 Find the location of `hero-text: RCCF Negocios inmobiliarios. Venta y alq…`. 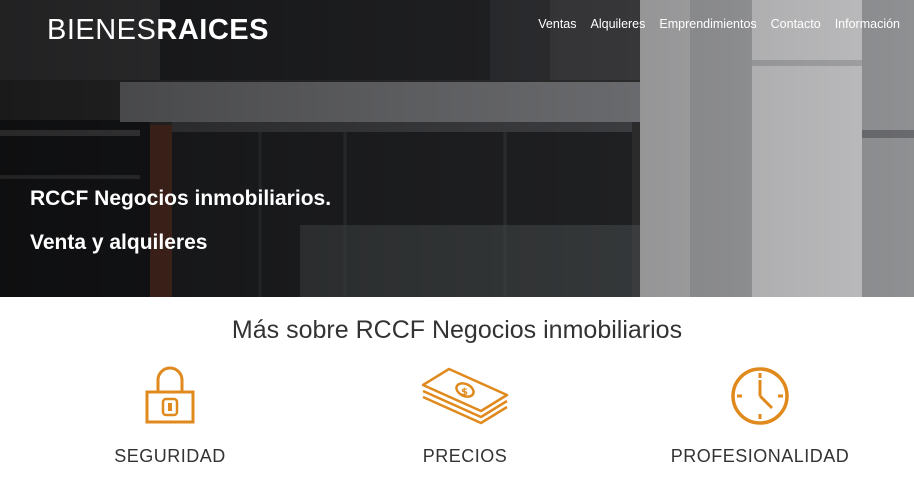

hero-text: RCCF Negocios inmobiliarios. Venta y alq… is located at coordinates (180, 229).